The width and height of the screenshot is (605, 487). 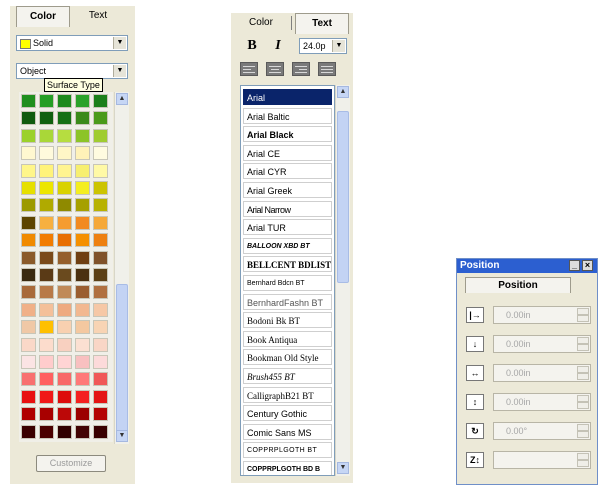 I want to click on font-list-item: Bernhard Bdcn BT, so click(x=287, y=283).